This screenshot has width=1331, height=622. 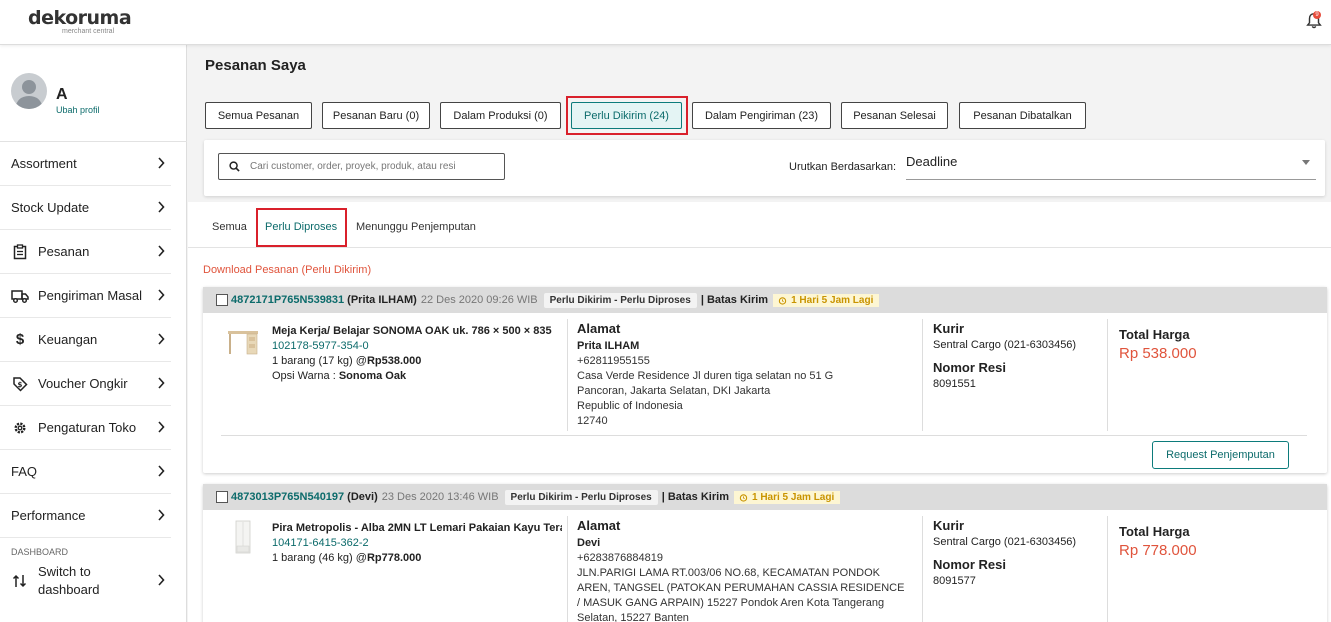 I want to click on sidebar-item-label: Assortment, so click(x=44, y=163).